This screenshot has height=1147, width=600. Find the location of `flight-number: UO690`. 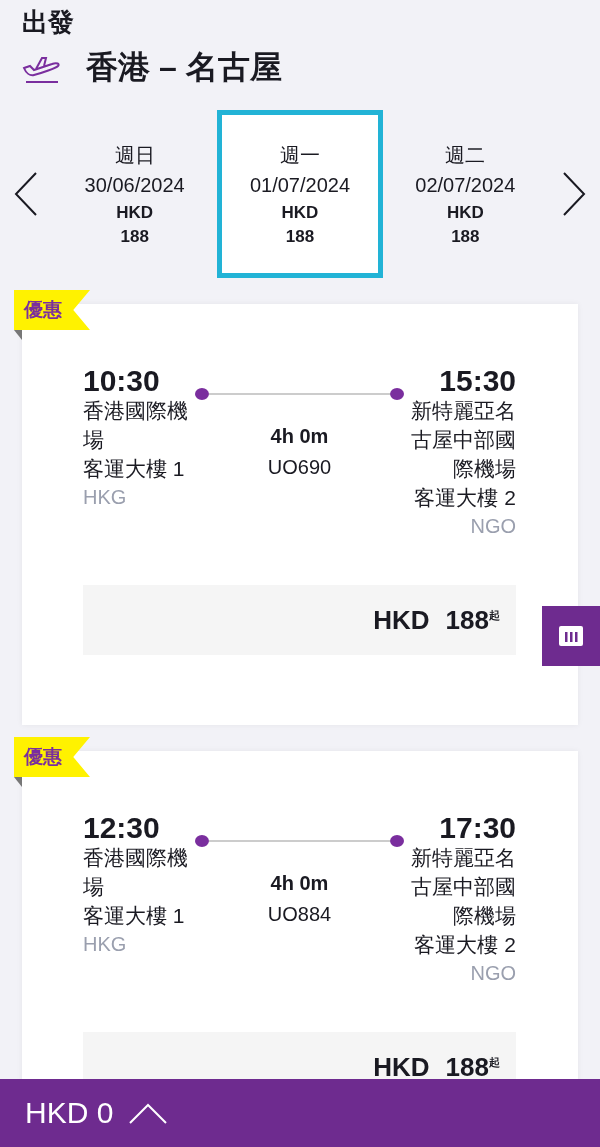

flight-number: UO690 is located at coordinates (299, 467).